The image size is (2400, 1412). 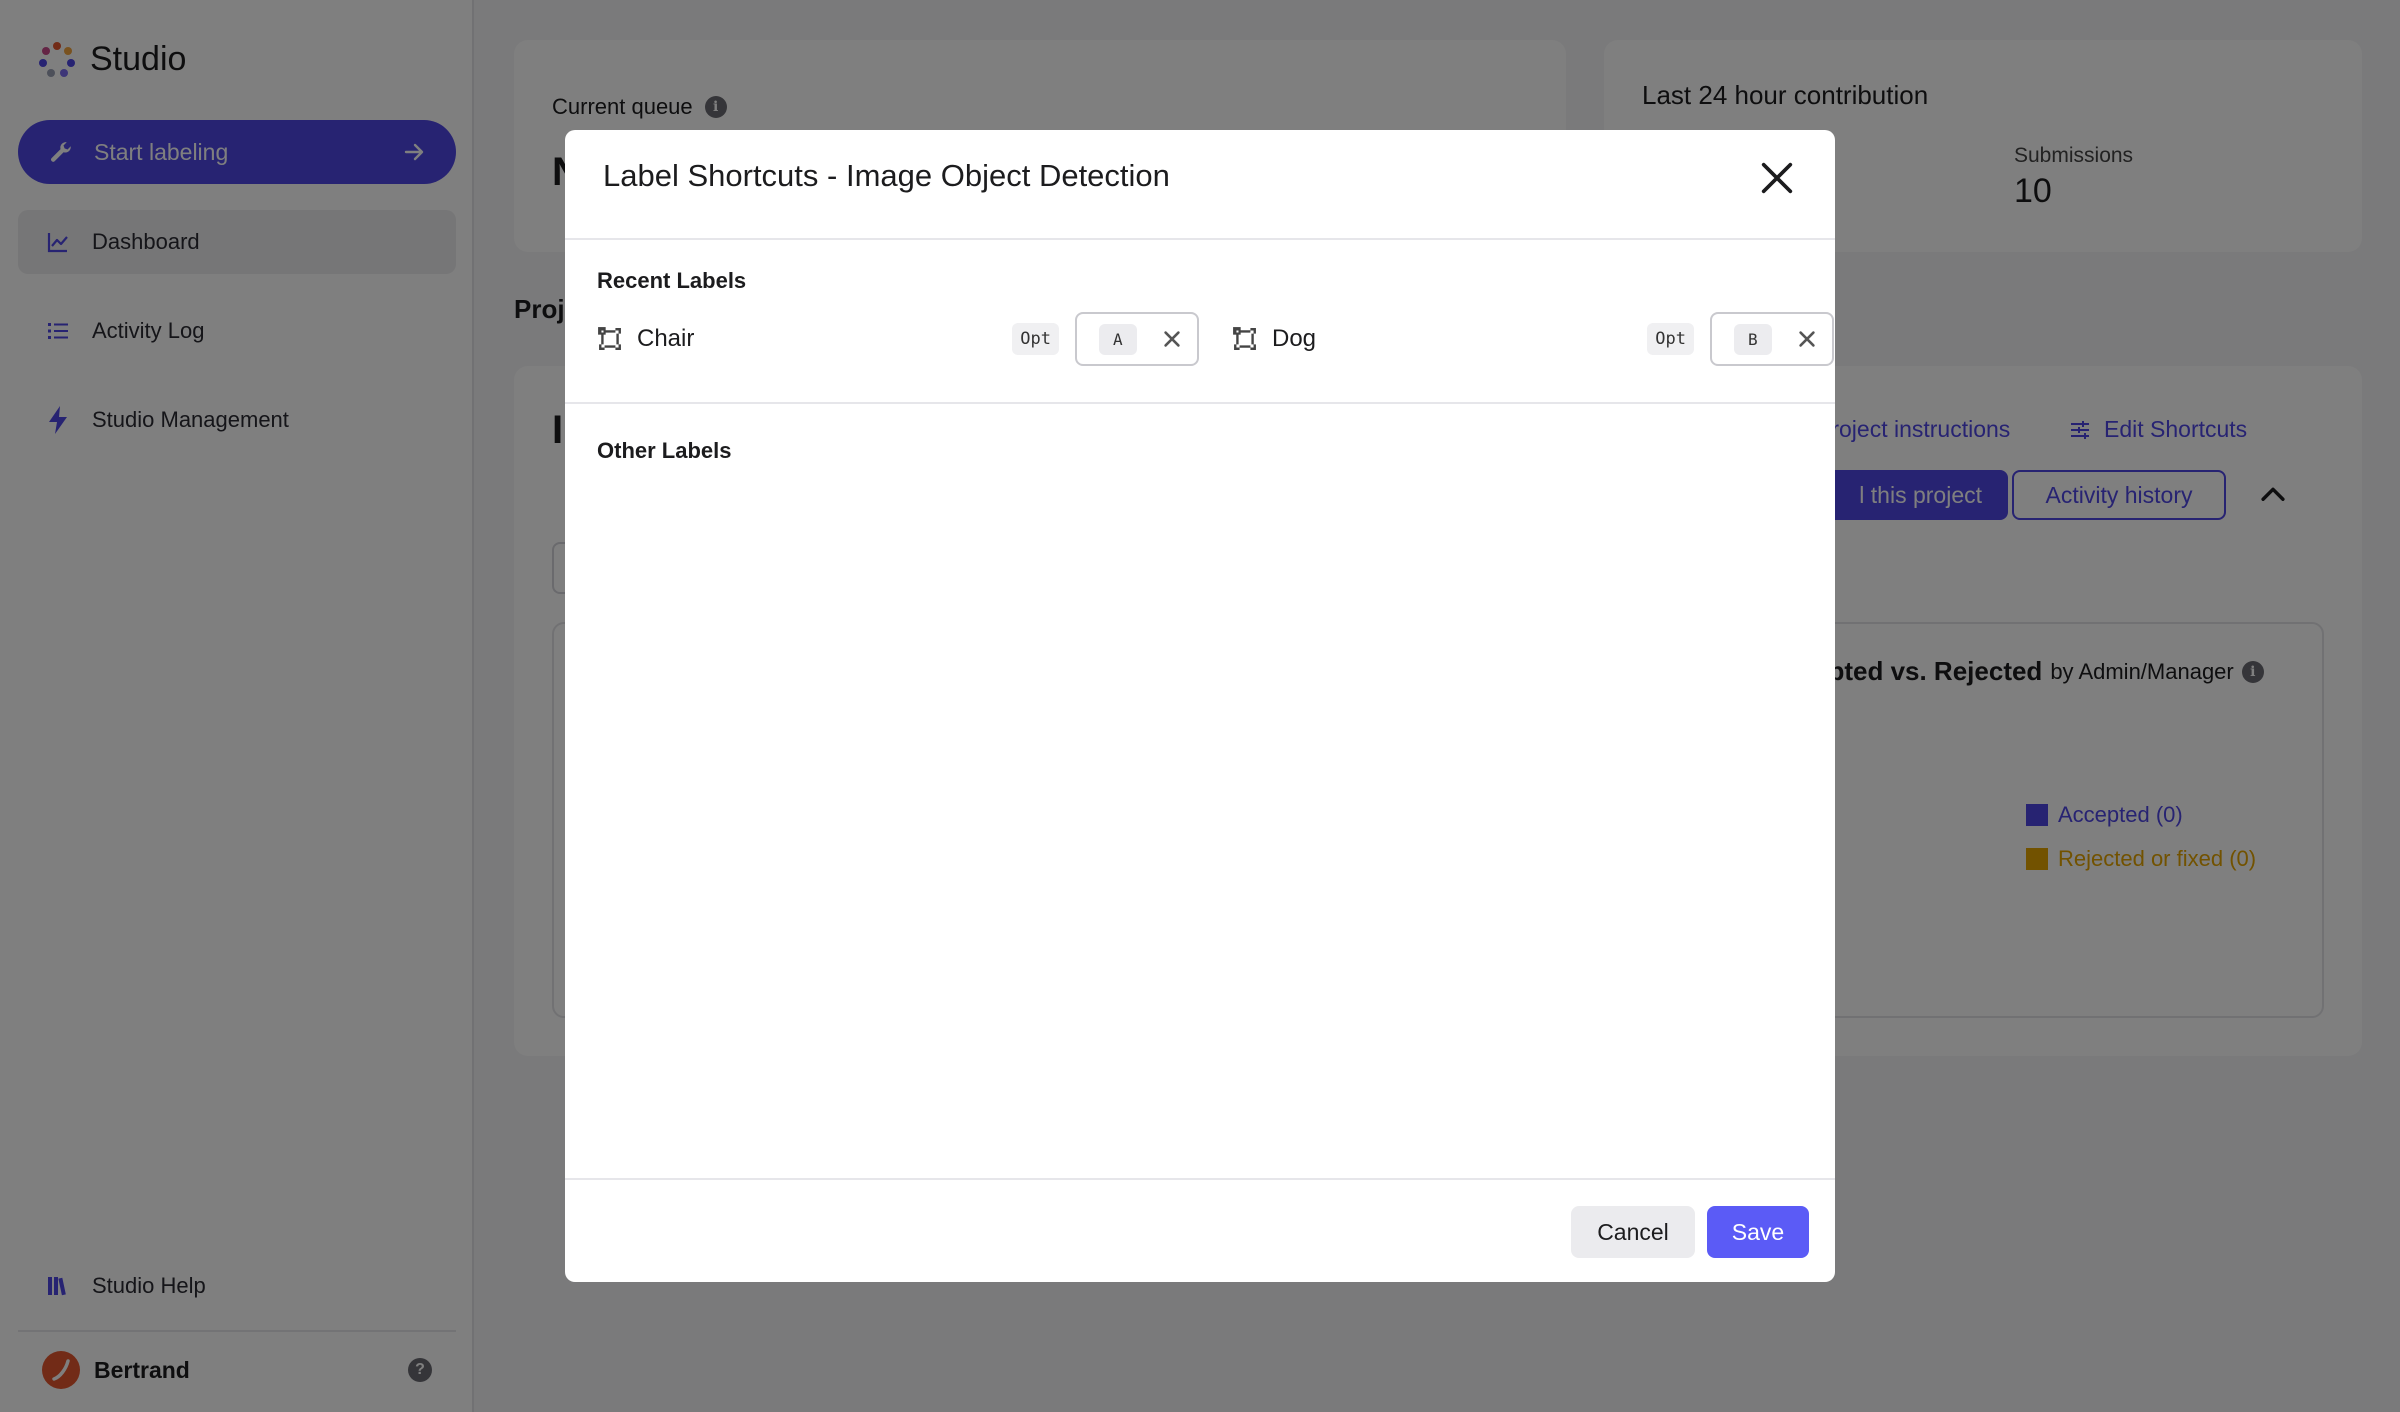 I want to click on label-name: Chair, so click(x=666, y=338).